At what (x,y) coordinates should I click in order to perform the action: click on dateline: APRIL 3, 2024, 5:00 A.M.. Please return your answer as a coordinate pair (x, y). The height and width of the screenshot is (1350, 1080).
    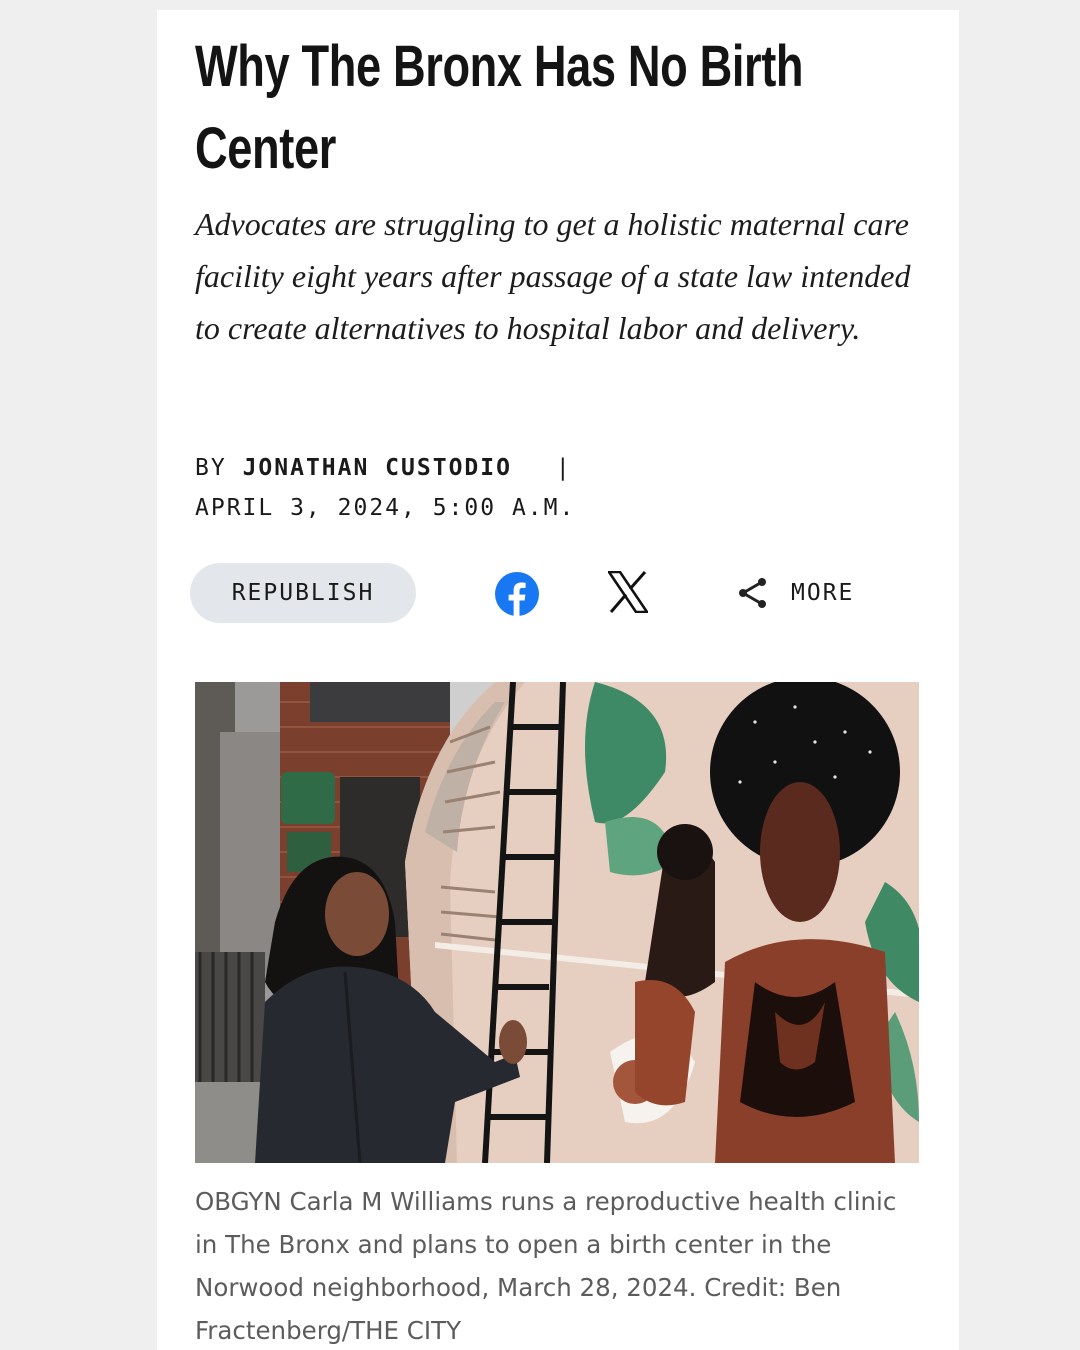
    Looking at the image, I should click on (385, 508).